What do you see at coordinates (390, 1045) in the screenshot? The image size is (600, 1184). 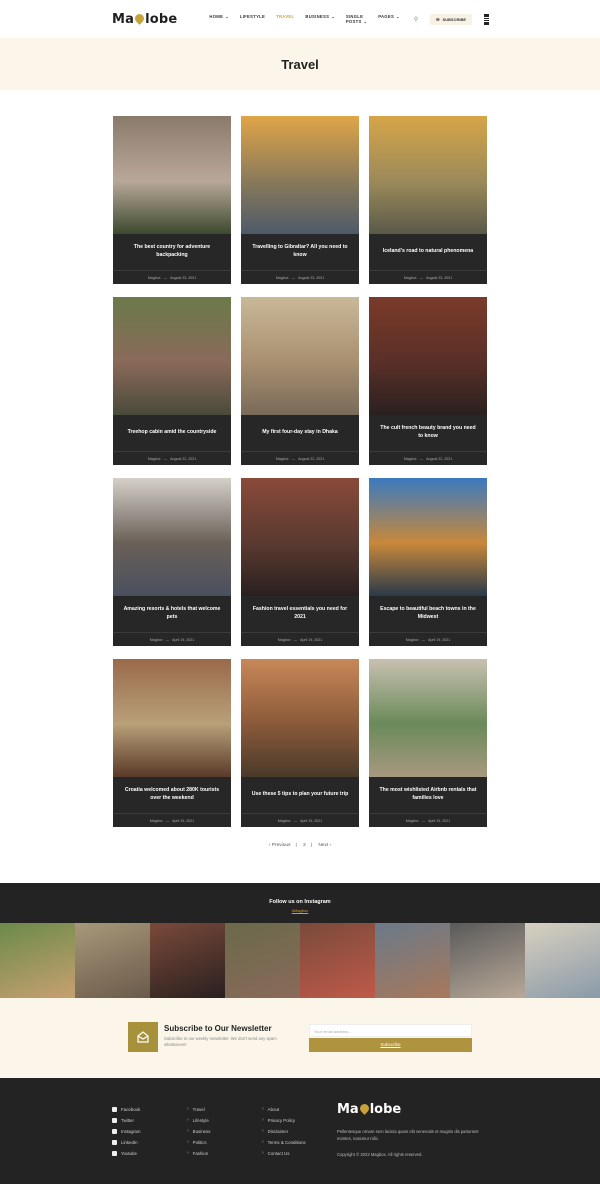 I see `newsletter-subscribe-button: Subscribe` at bounding box center [390, 1045].